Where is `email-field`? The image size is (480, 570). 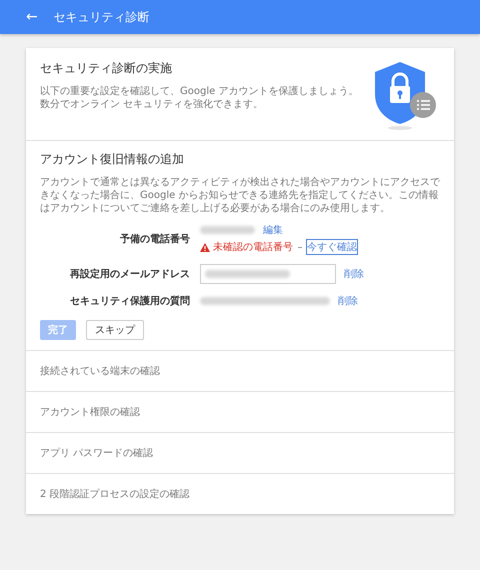 email-field is located at coordinates (268, 274).